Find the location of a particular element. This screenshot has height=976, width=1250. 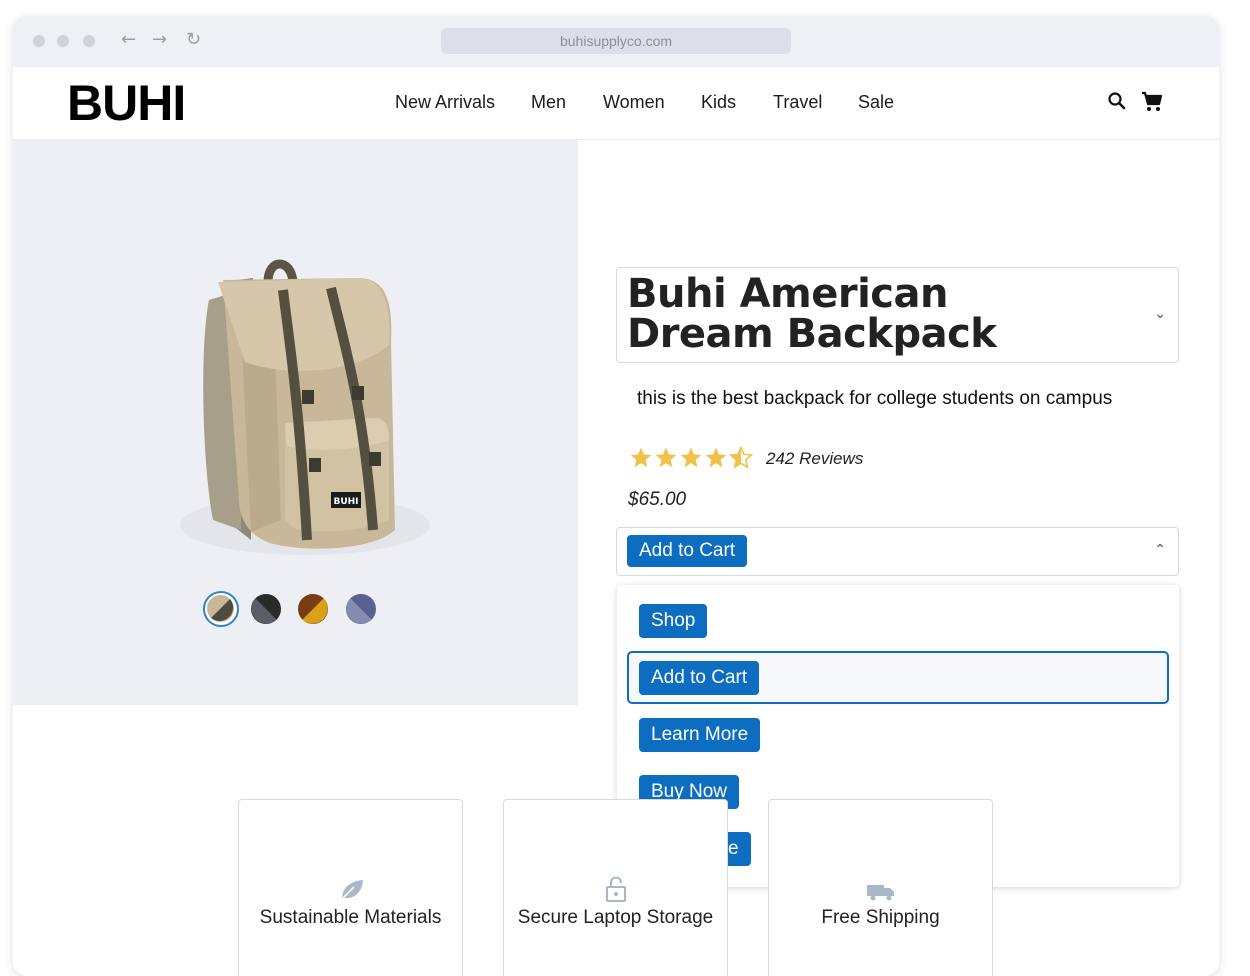

url-bar: buhisupplyco.com is located at coordinates (616, 41).